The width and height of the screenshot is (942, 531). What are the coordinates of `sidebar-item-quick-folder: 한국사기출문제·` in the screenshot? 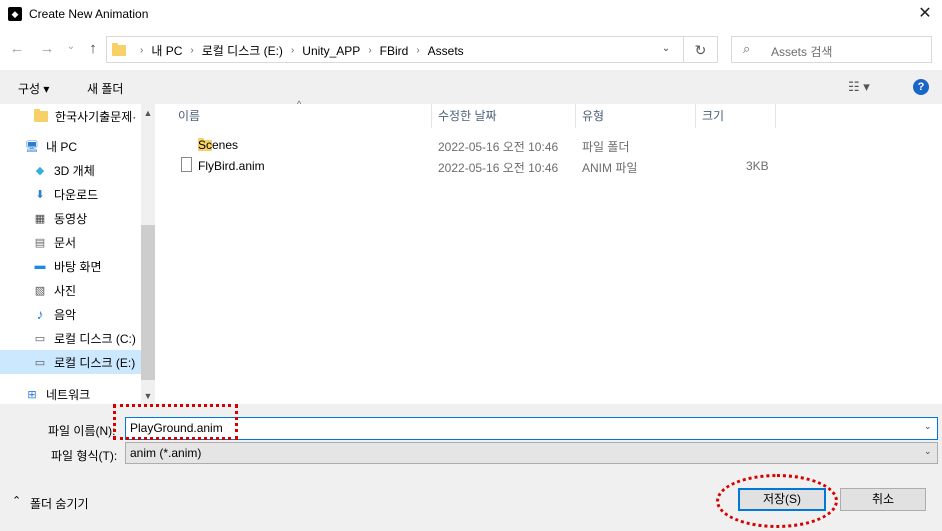 It's located at (70, 116).